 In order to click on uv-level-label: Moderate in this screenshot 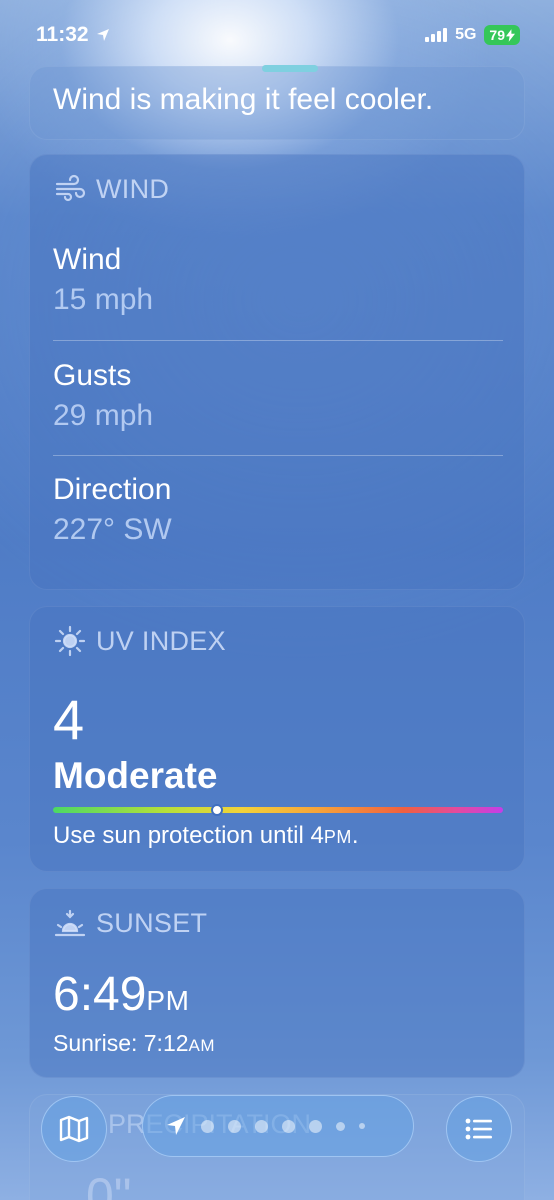, I will do `click(135, 775)`.